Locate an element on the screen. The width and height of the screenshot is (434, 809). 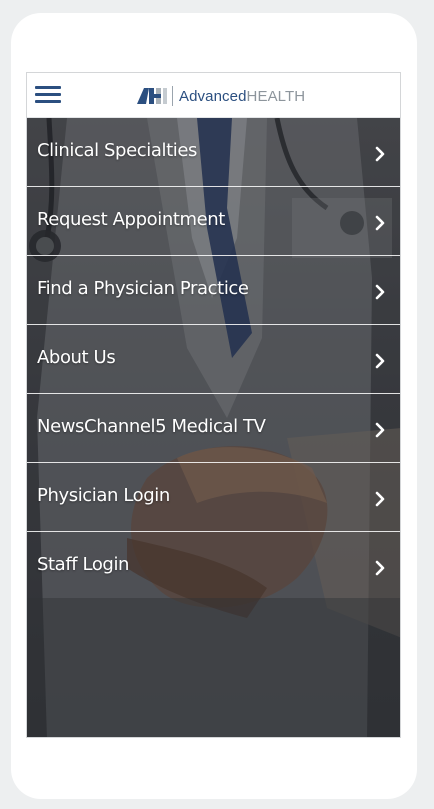
menu-item-about-us: About Us is located at coordinates (213, 359).